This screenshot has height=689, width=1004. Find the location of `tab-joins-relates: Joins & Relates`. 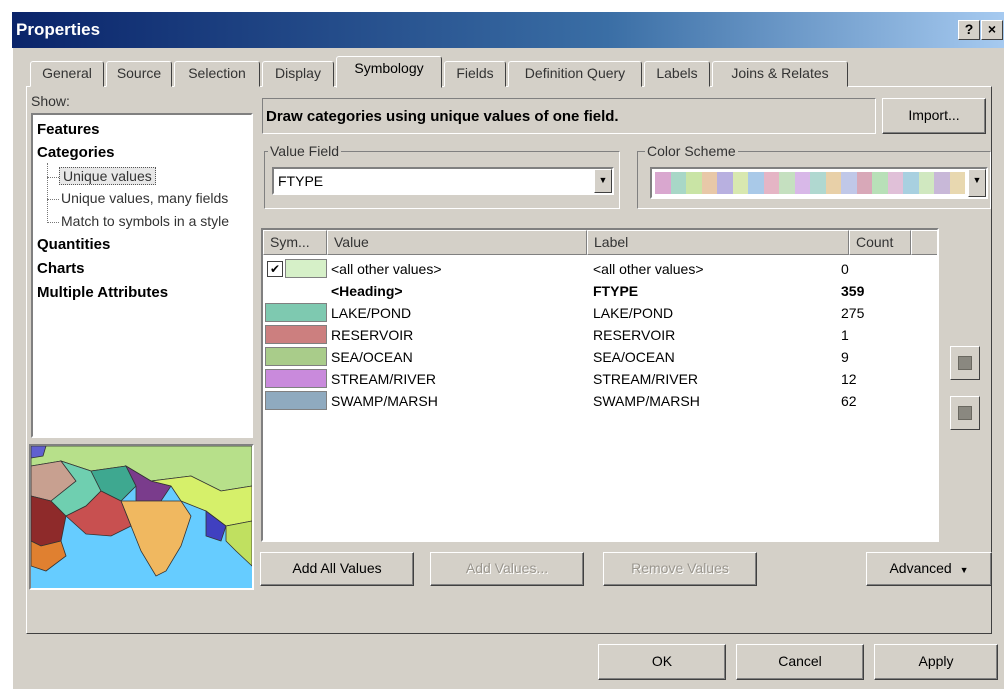

tab-joins-relates: Joins & Relates is located at coordinates (780, 74).